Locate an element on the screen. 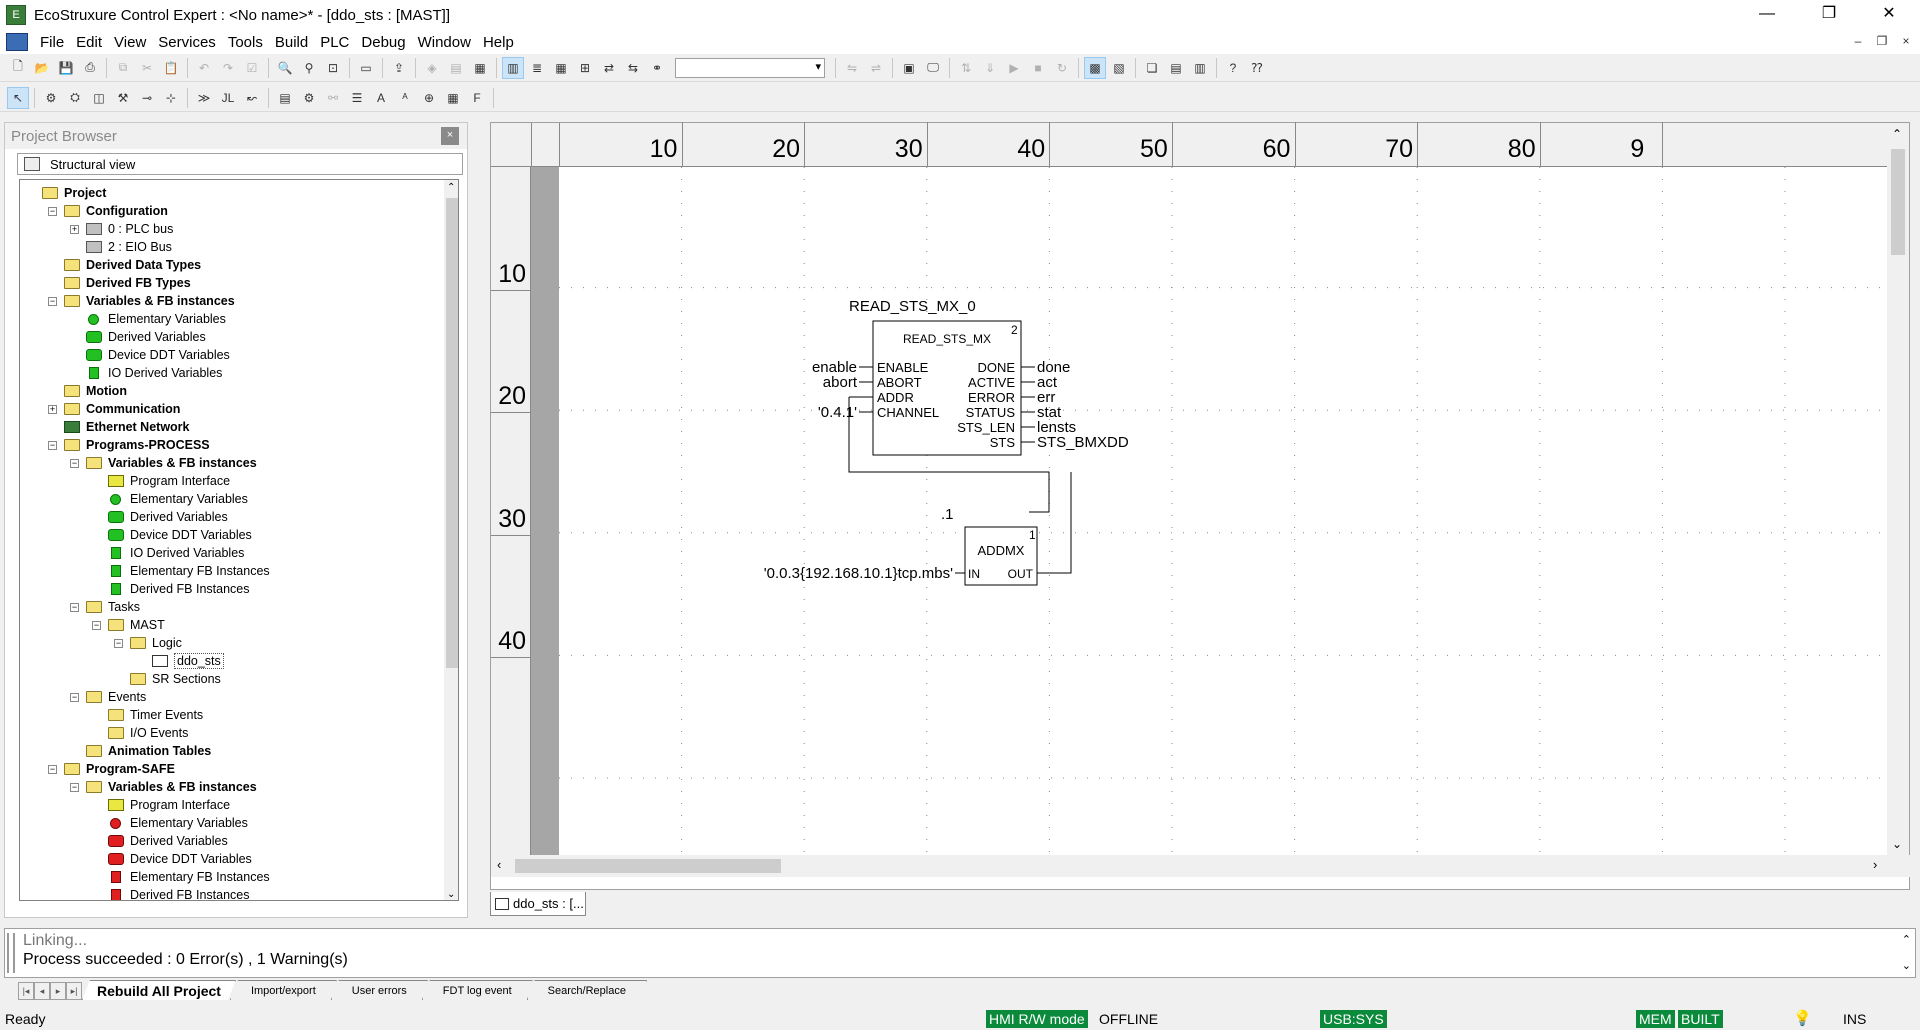 The height and width of the screenshot is (1030, 1920). tree-item: Tasks is located at coordinates (113, 607).